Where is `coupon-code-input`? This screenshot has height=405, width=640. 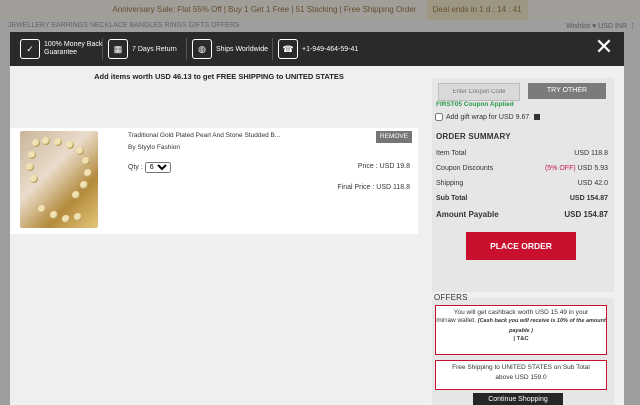
coupon-code-input is located at coordinates (479, 92).